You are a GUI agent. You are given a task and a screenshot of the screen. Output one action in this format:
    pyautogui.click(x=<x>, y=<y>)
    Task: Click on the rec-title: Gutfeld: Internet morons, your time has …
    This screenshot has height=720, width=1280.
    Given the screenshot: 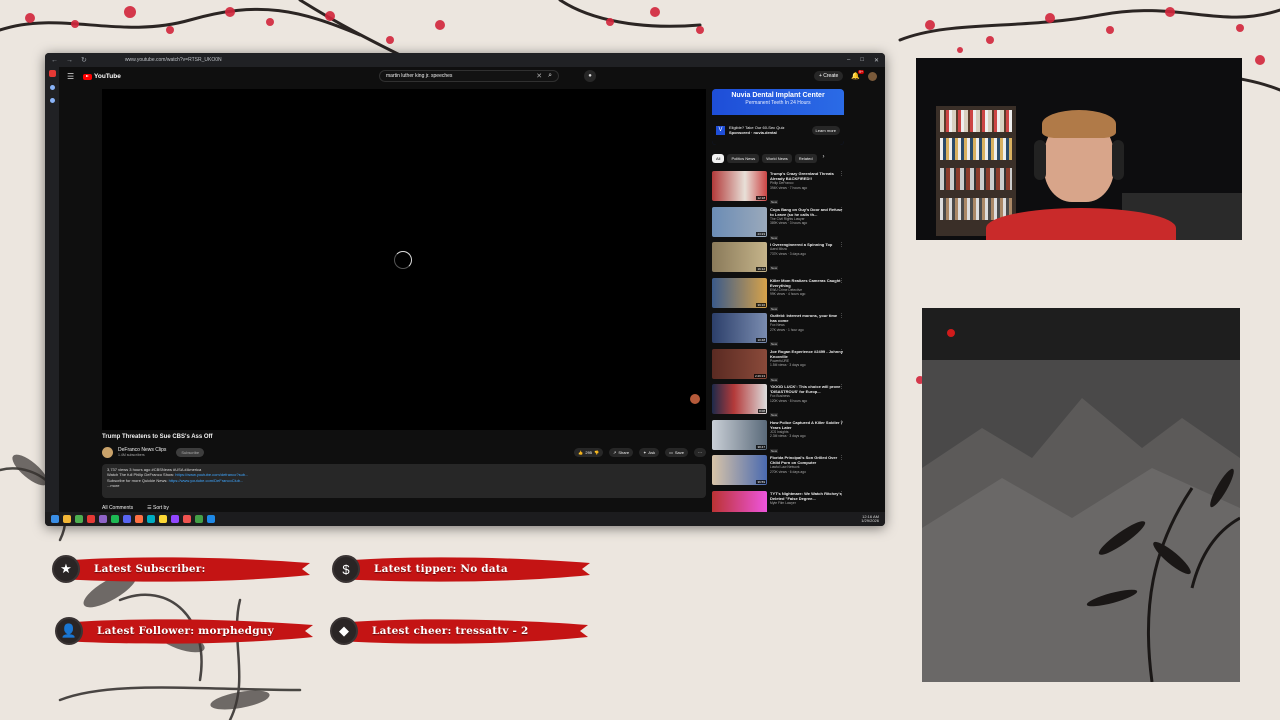 What is the action you would take?
    pyautogui.click(x=804, y=318)
    